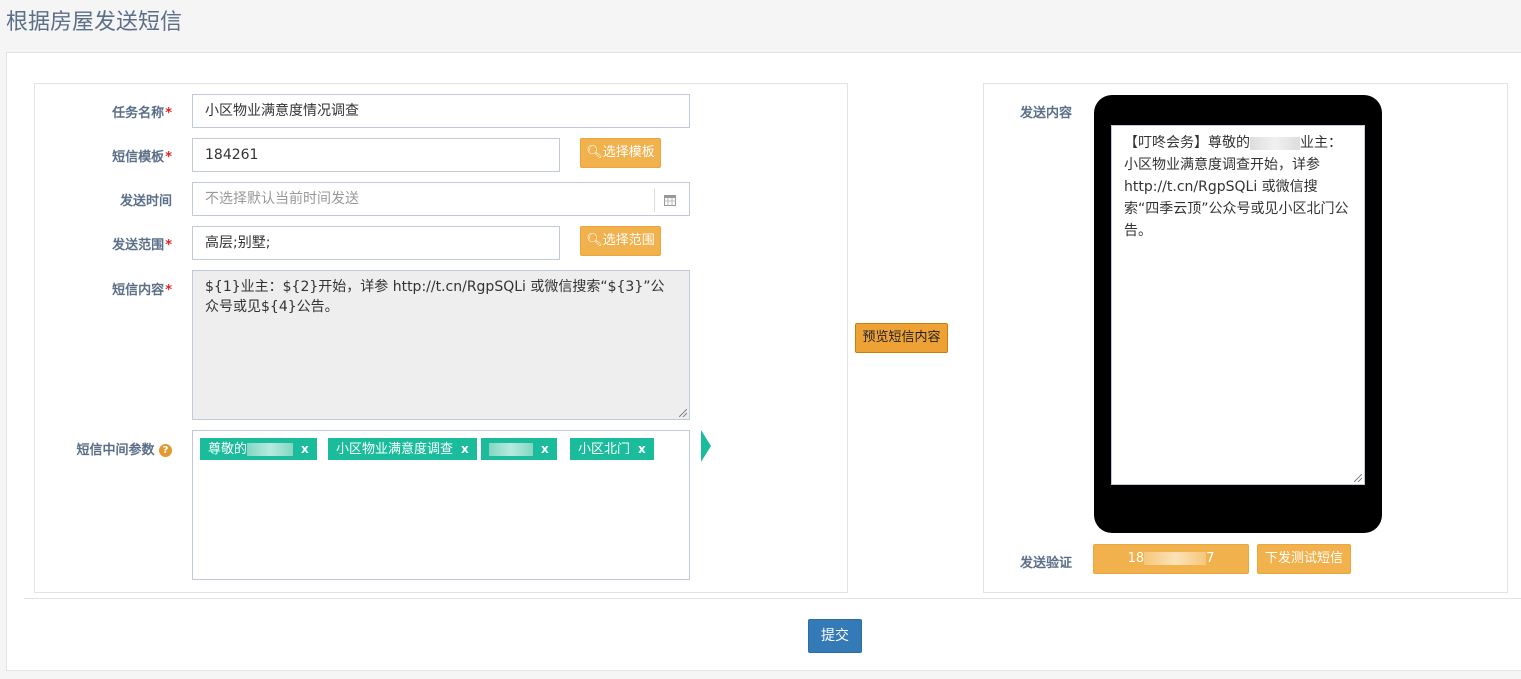 This screenshot has width=1521, height=679. What do you see at coordinates (772, 598) in the screenshot?
I see `divider` at bounding box center [772, 598].